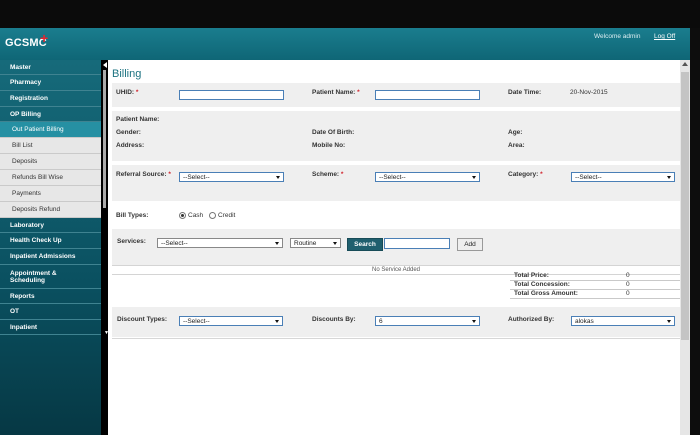 The image size is (700, 435). I want to click on services-select: --Select--, so click(220, 243).